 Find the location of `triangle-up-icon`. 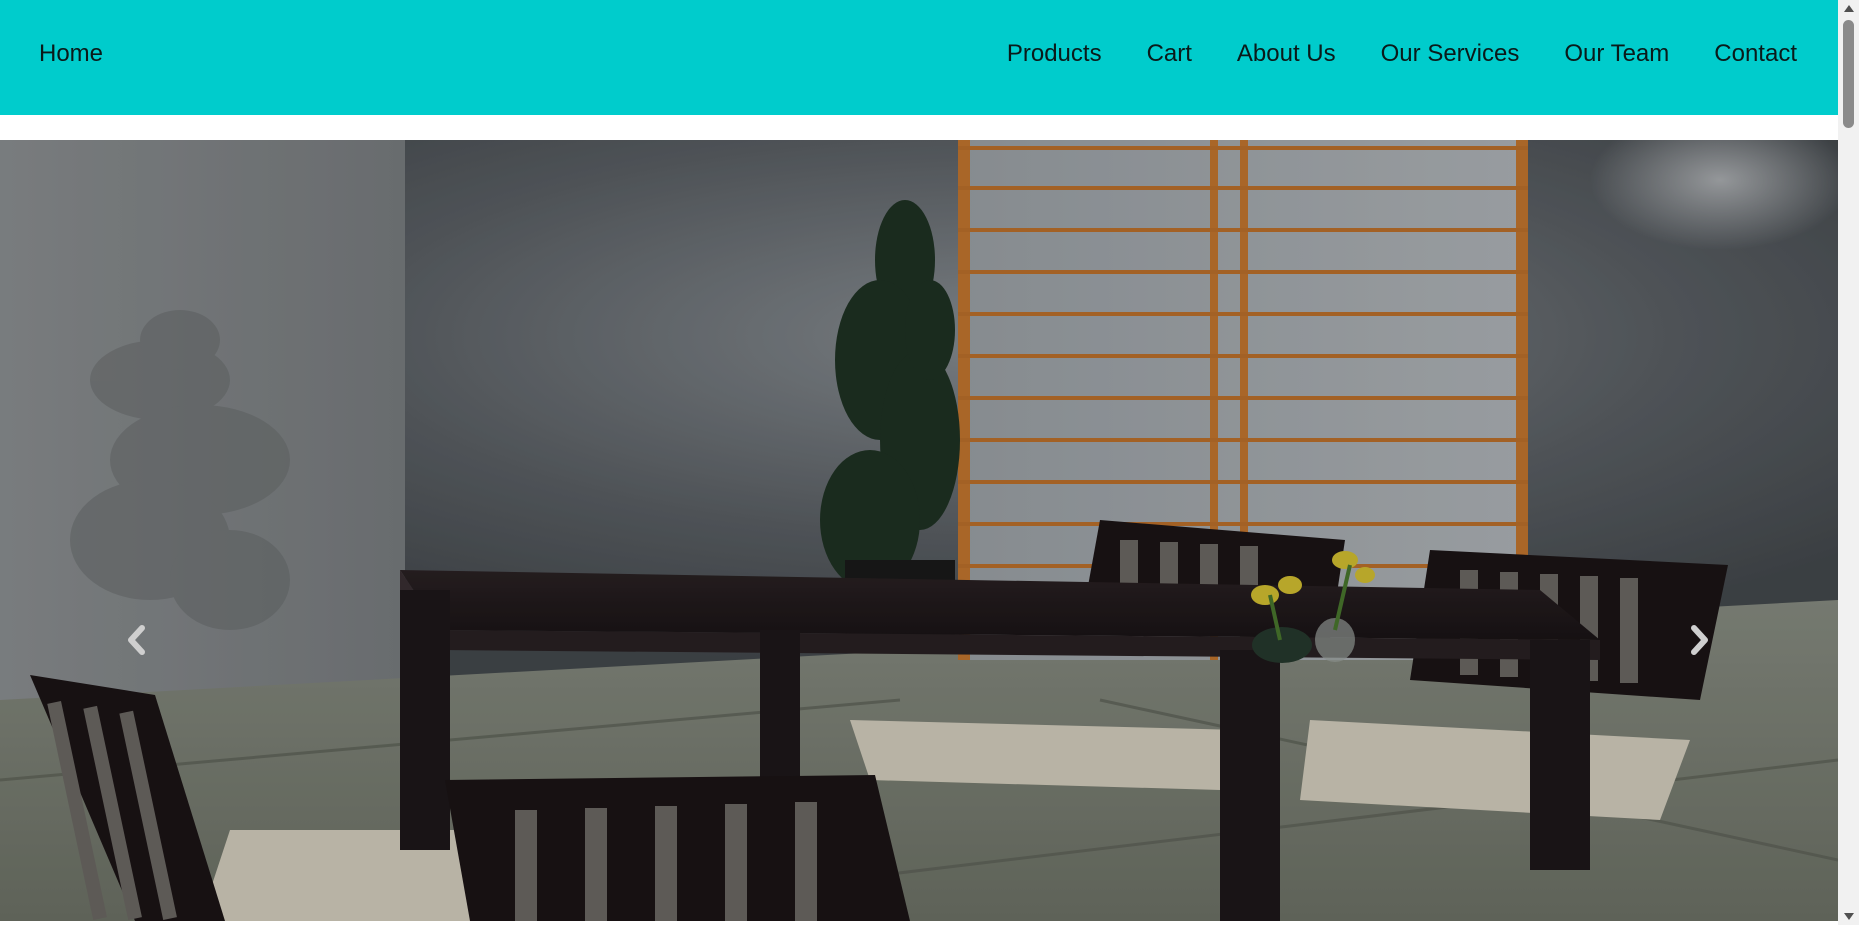

triangle-up-icon is located at coordinates (1848, 8).